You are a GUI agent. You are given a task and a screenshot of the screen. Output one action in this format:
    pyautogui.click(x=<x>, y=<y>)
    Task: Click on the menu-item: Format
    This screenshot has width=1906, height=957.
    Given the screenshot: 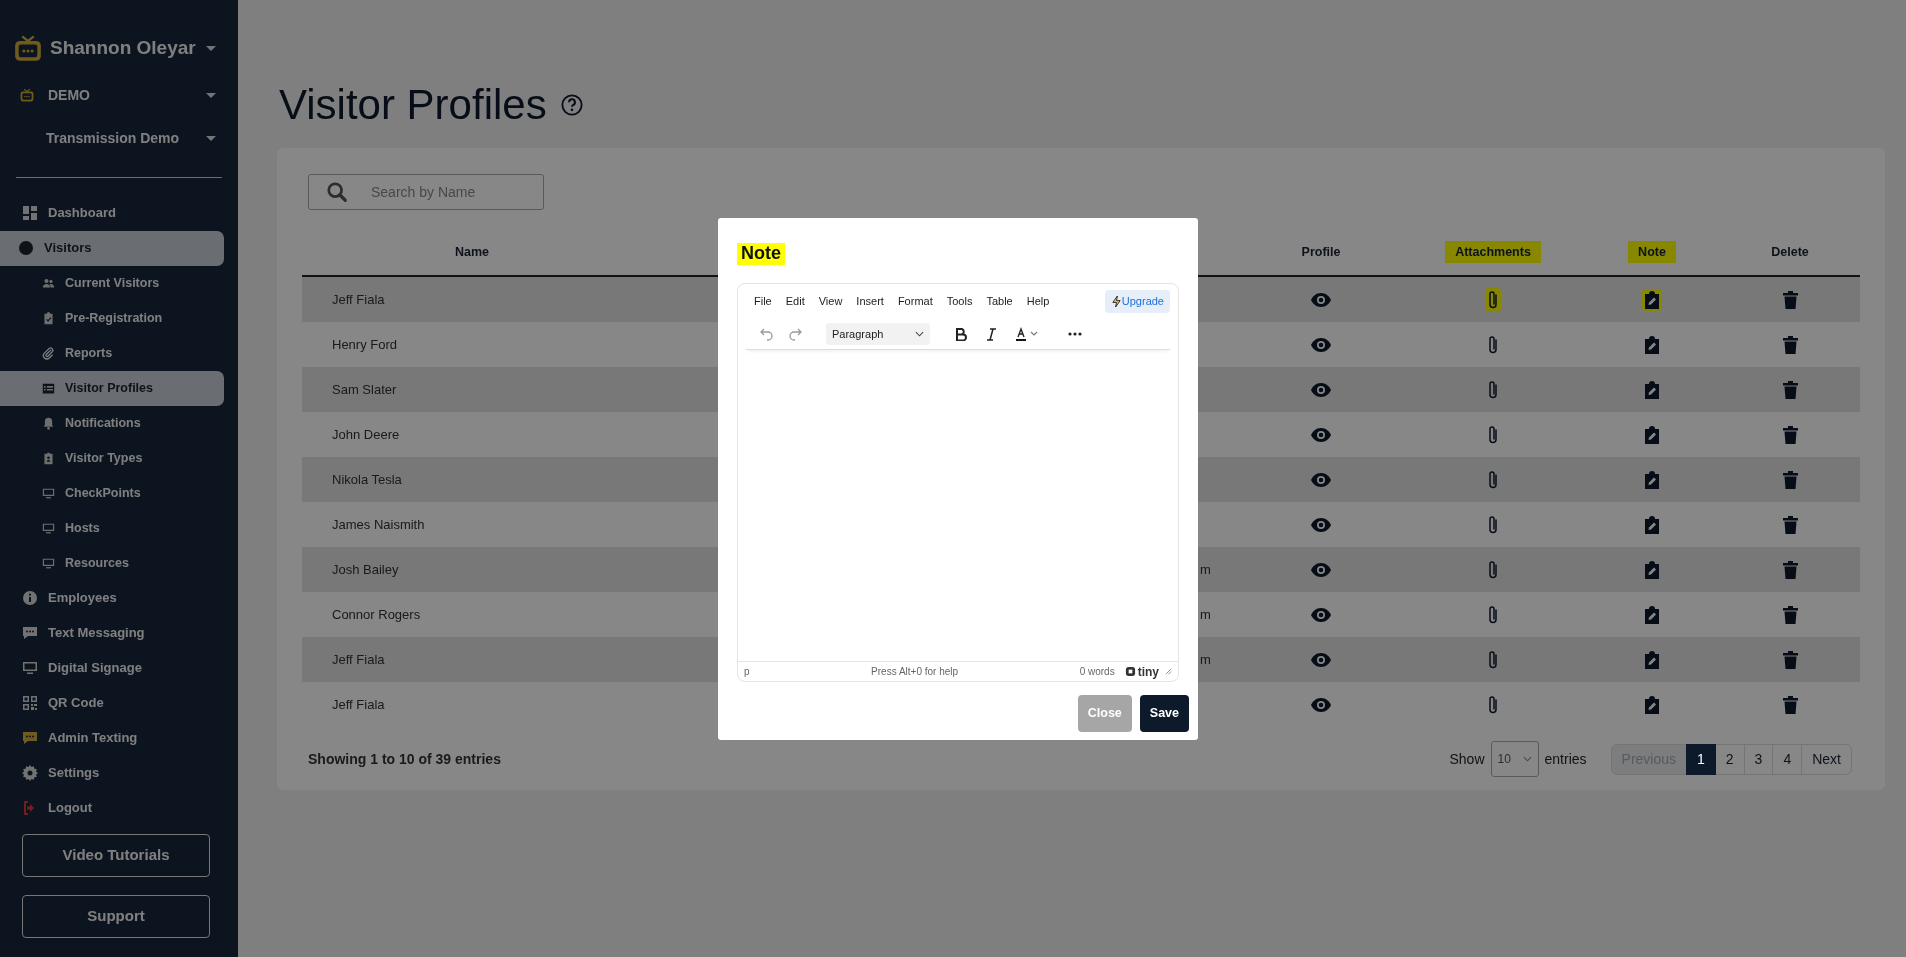 What is the action you would take?
    pyautogui.click(x=915, y=301)
    